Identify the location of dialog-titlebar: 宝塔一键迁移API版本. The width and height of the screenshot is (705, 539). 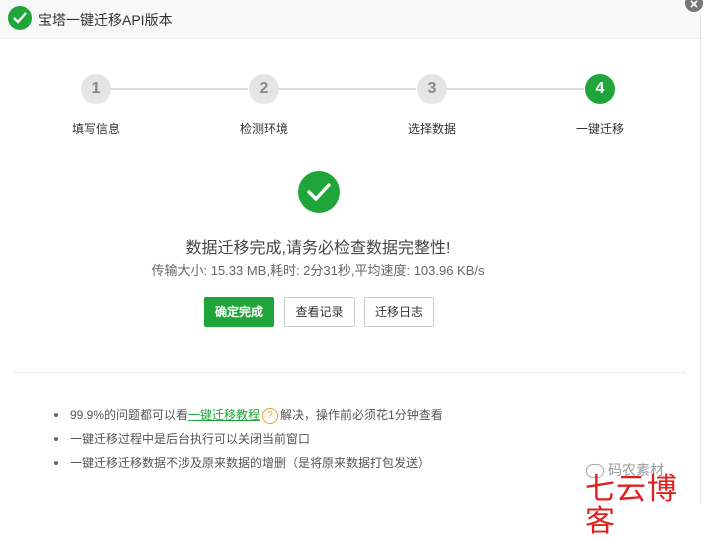
(350, 19).